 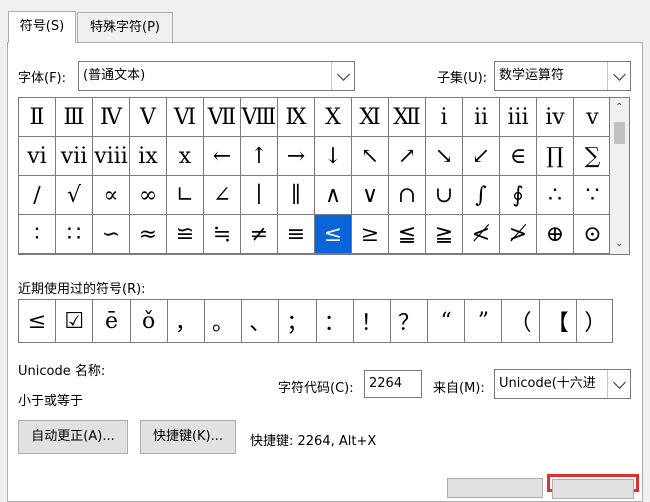 I want to click on recent-symbol-cell: ”, so click(x=484, y=321).